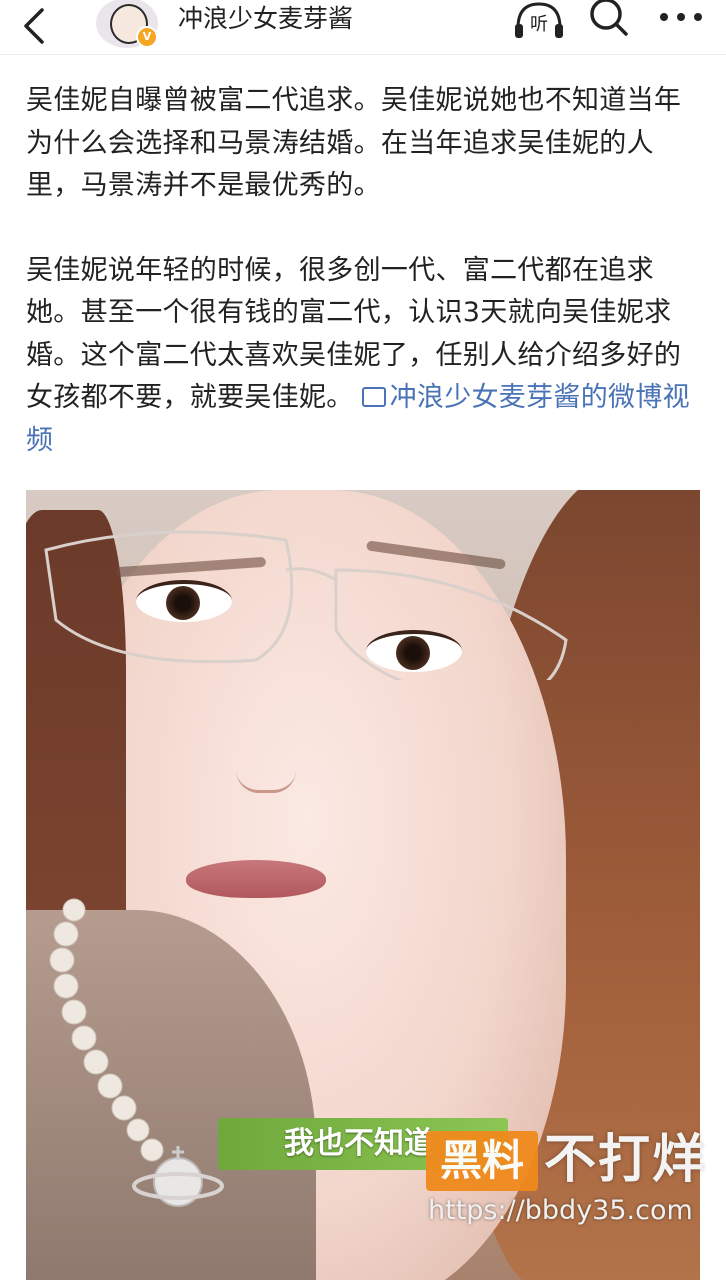 This screenshot has width=726, height=1280. I want to click on watermark-badge: 黑料, so click(482, 1161).